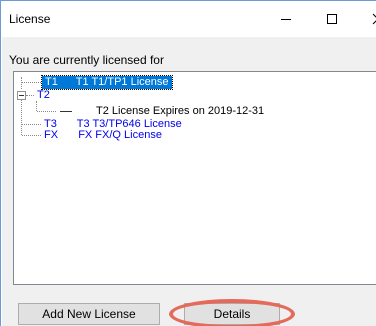 This screenshot has height=326, width=376. What do you see at coordinates (66, 111) in the screenshot?
I see `child-marker` at bounding box center [66, 111].